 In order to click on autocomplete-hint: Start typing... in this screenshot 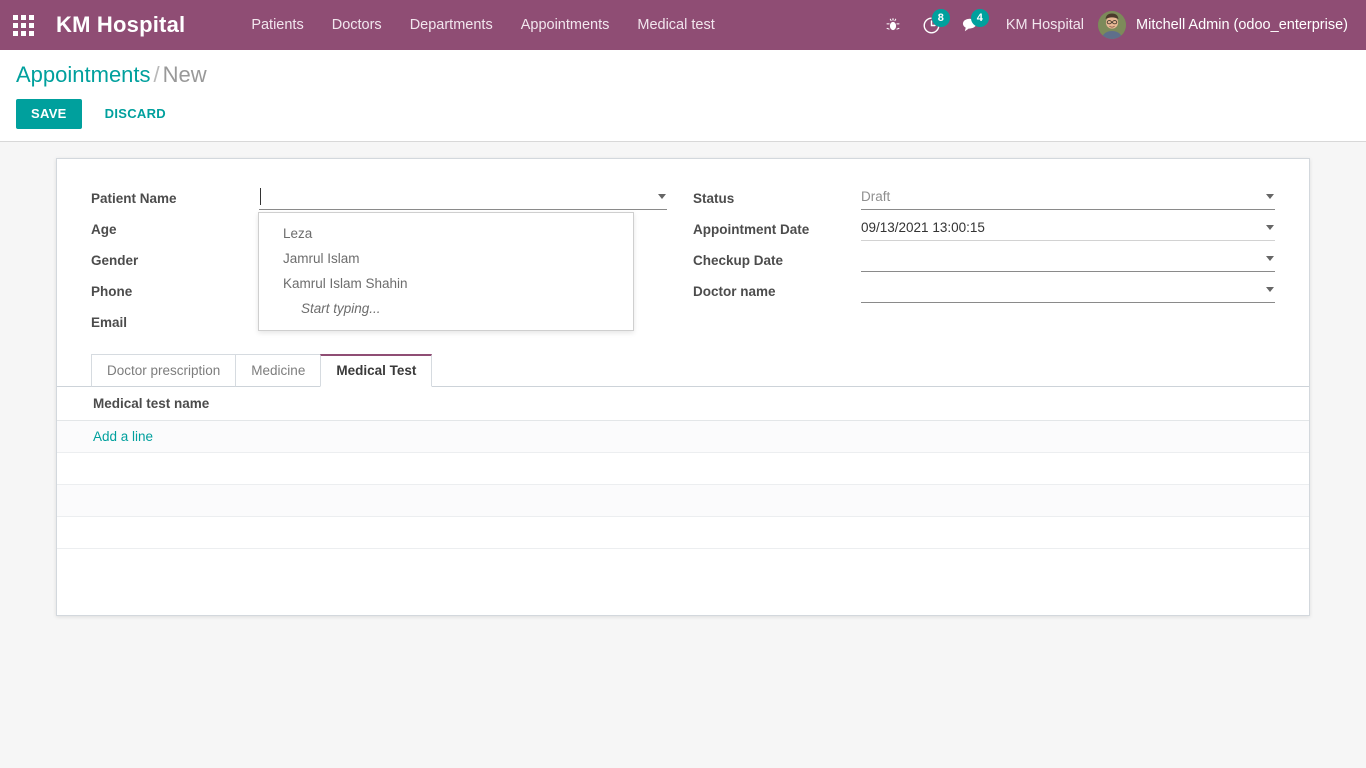, I will do `click(341, 308)`.